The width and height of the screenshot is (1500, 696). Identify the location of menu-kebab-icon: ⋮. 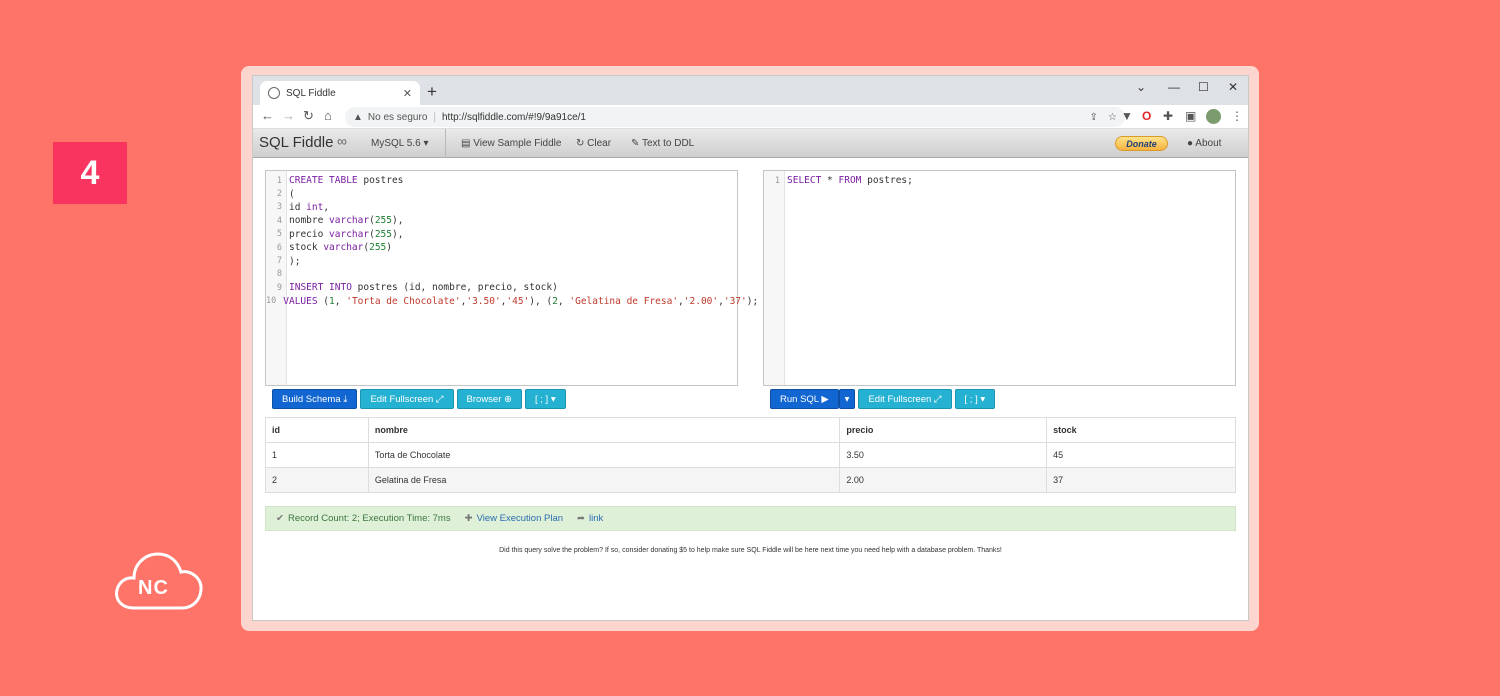
(1237, 116).